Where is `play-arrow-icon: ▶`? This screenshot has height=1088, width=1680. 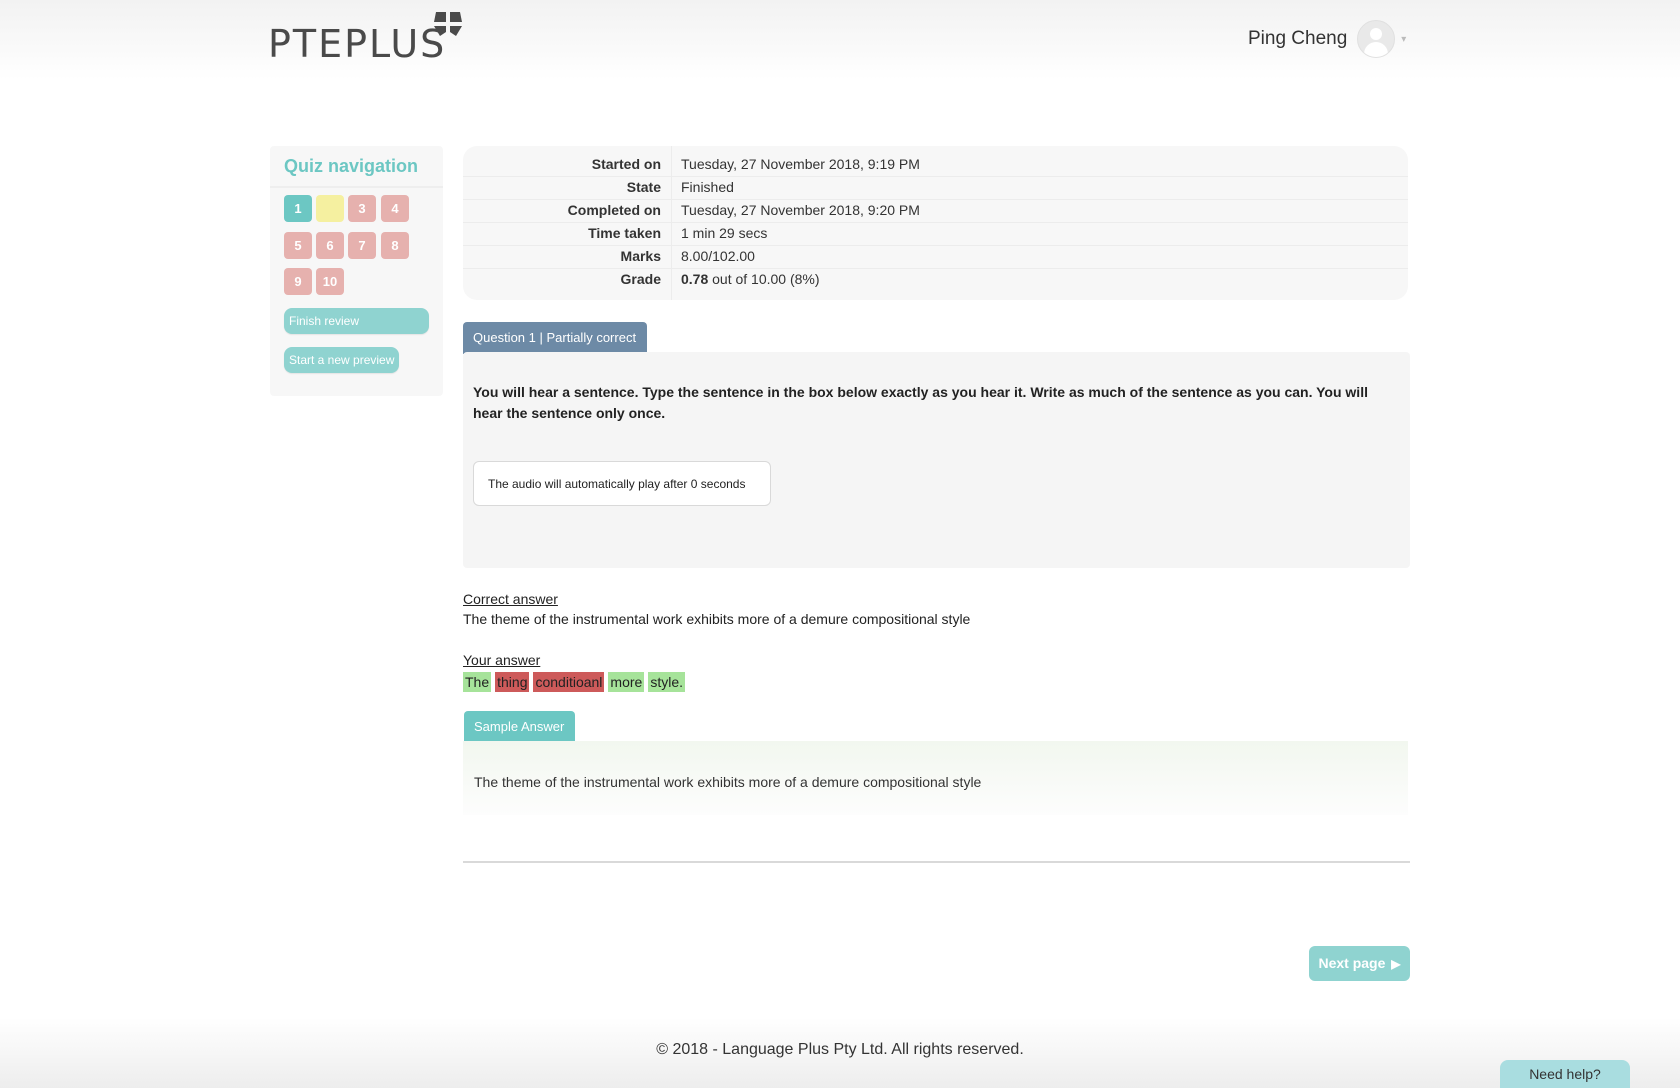 play-arrow-icon: ▶ is located at coordinates (1396, 964).